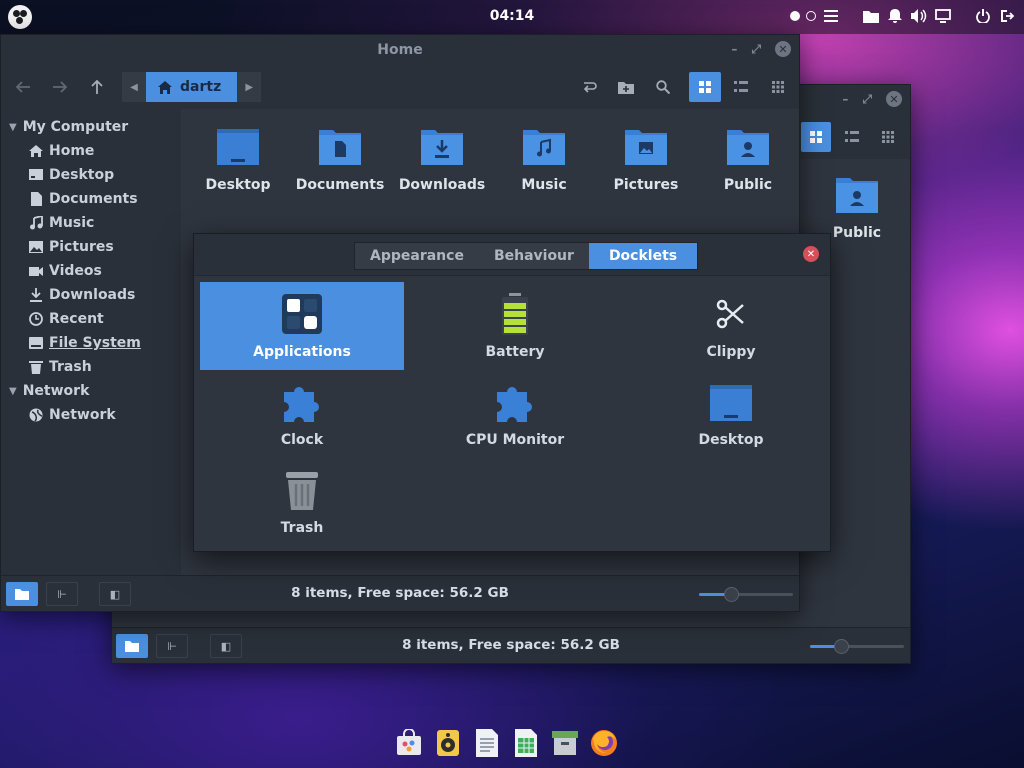  Describe the element at coordinates (506, 743) in the screenshot. I see `dock` at that location.